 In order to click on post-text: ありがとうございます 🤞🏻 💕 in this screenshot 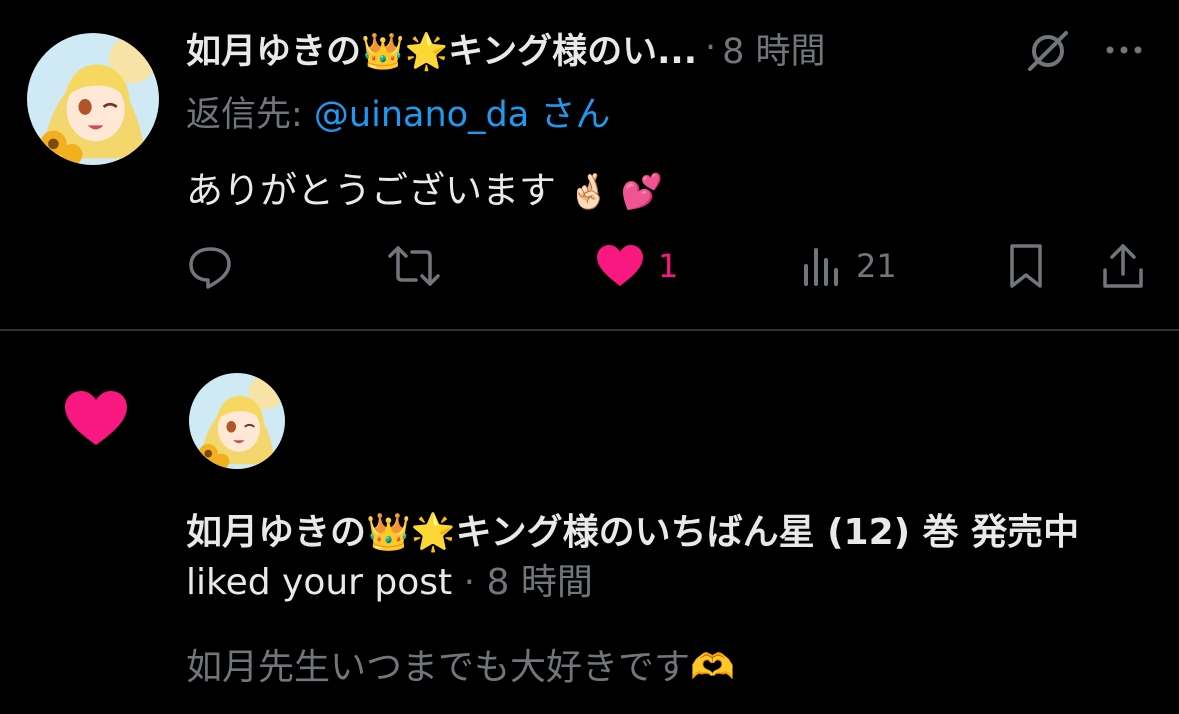, I will do `click(424, 187)`.